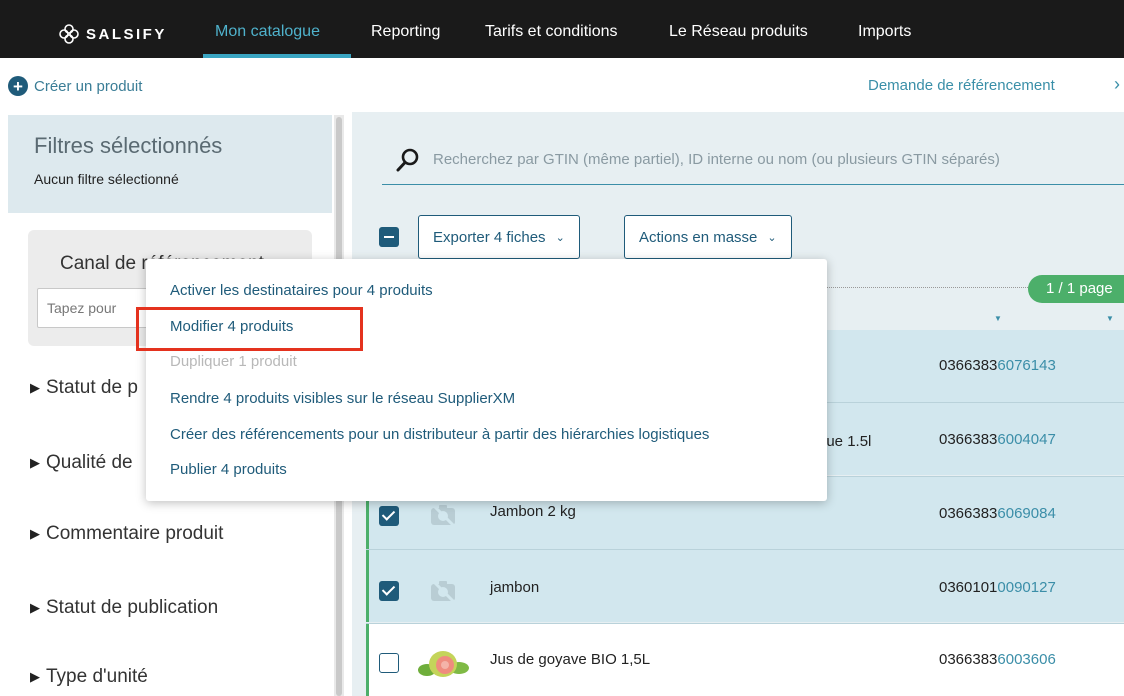 The image size is (1124, 696). Describe the element at coordinates (997, 513) in the screenshot. I see `gtin-cell: 03663836069084` at that location.